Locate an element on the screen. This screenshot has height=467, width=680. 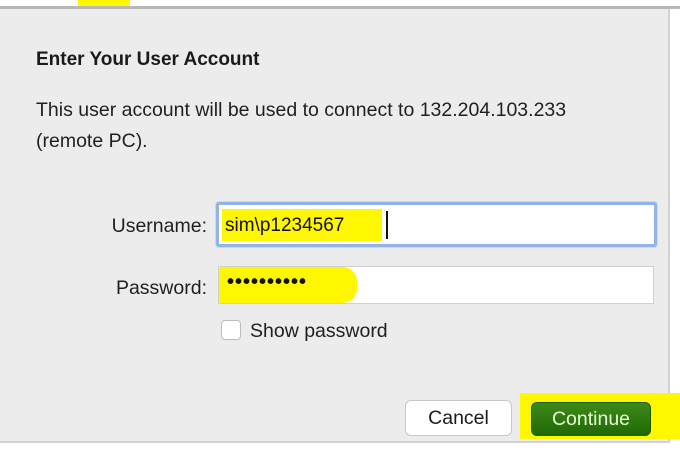
username-value: sim\p1234567 is located at coordinates (285, 225).